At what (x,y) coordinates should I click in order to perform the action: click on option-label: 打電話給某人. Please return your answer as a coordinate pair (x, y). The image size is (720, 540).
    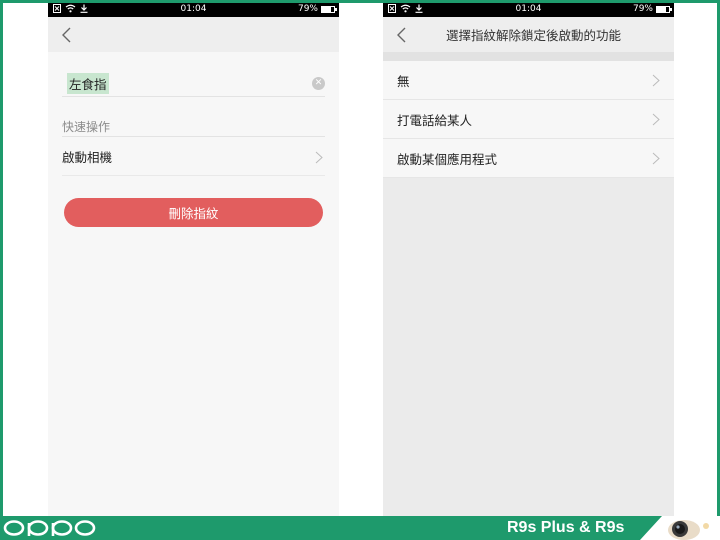
    Looking at the image, I should click on (435, 120).